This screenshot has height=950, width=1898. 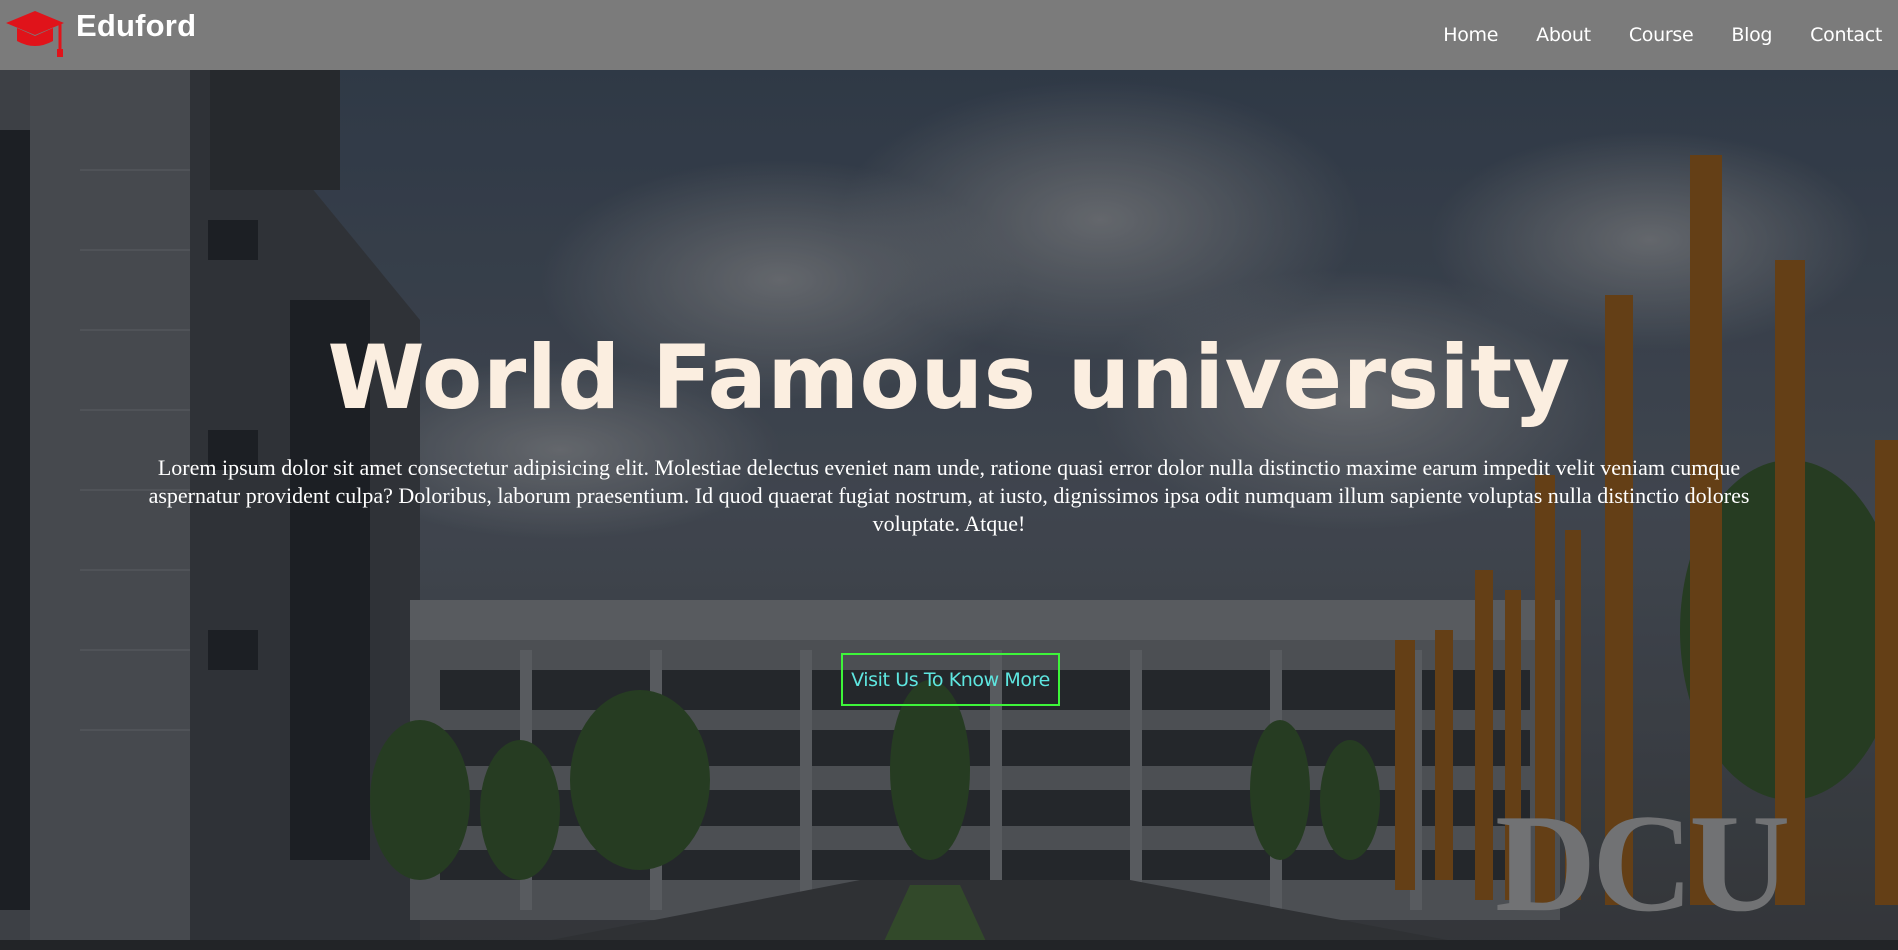 I want to click on nav-contact-link: Contact, so click(x=1846, y=35).